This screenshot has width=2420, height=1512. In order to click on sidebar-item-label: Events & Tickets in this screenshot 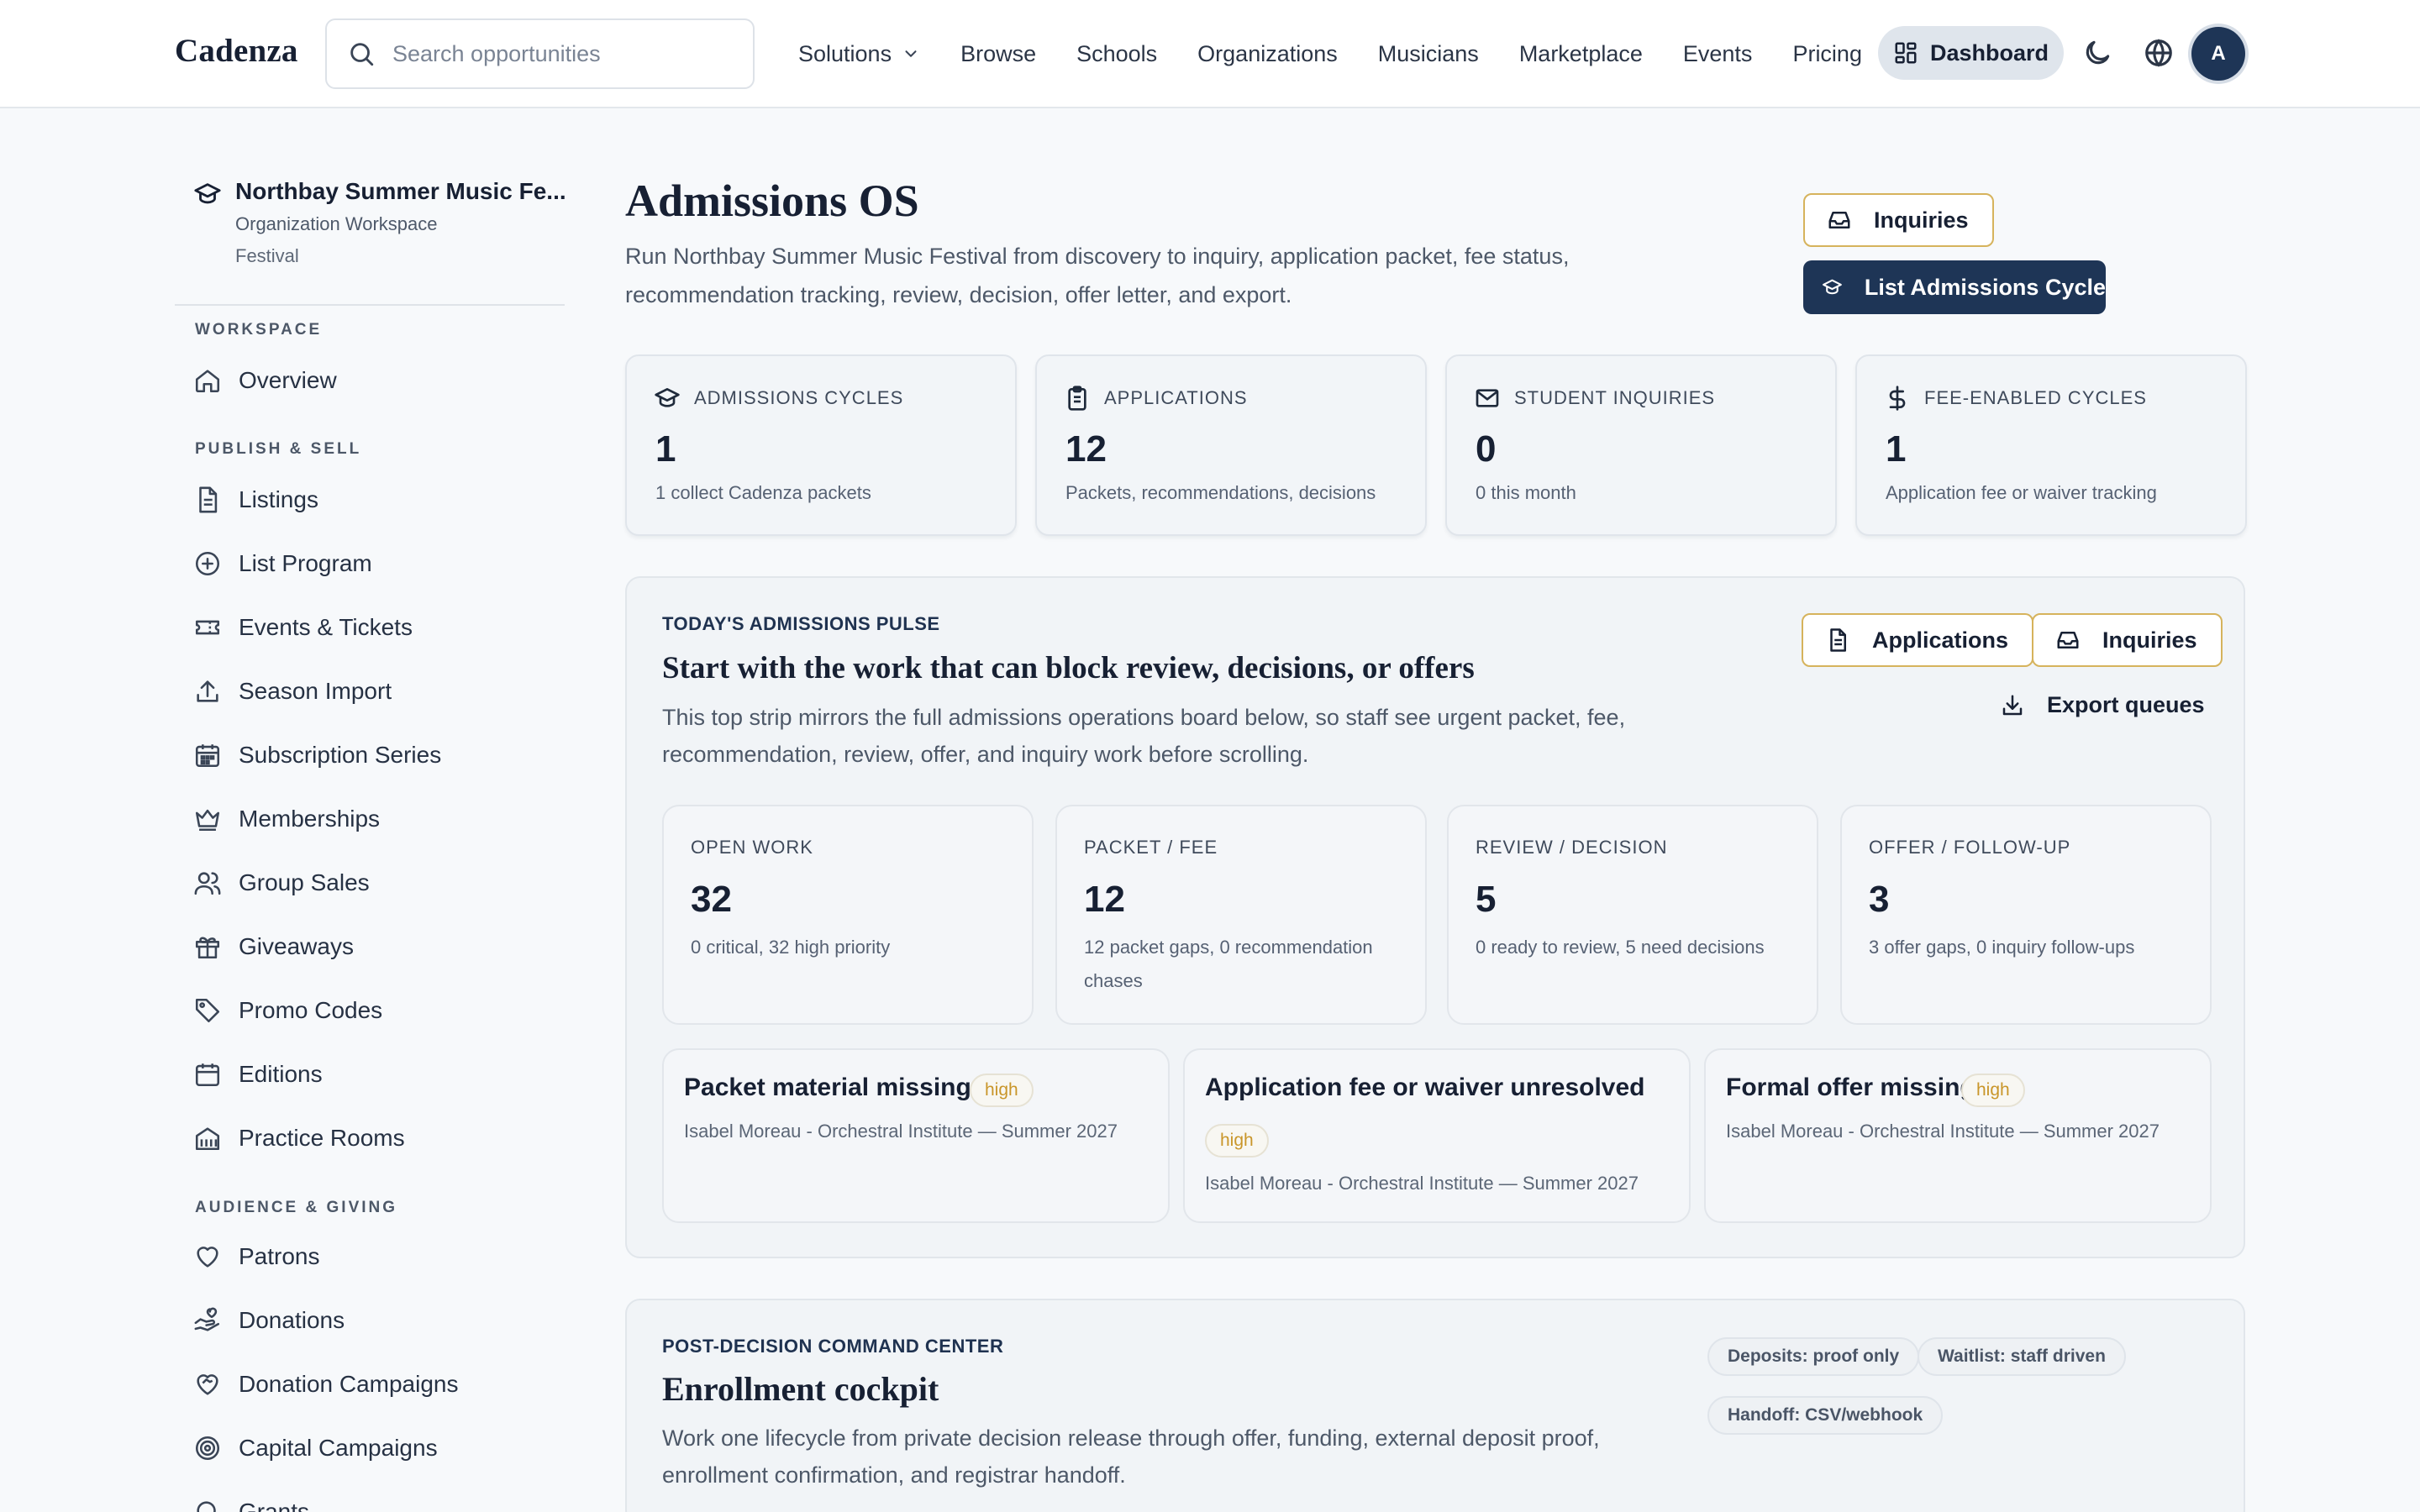, I will do `click(326, 627)`.